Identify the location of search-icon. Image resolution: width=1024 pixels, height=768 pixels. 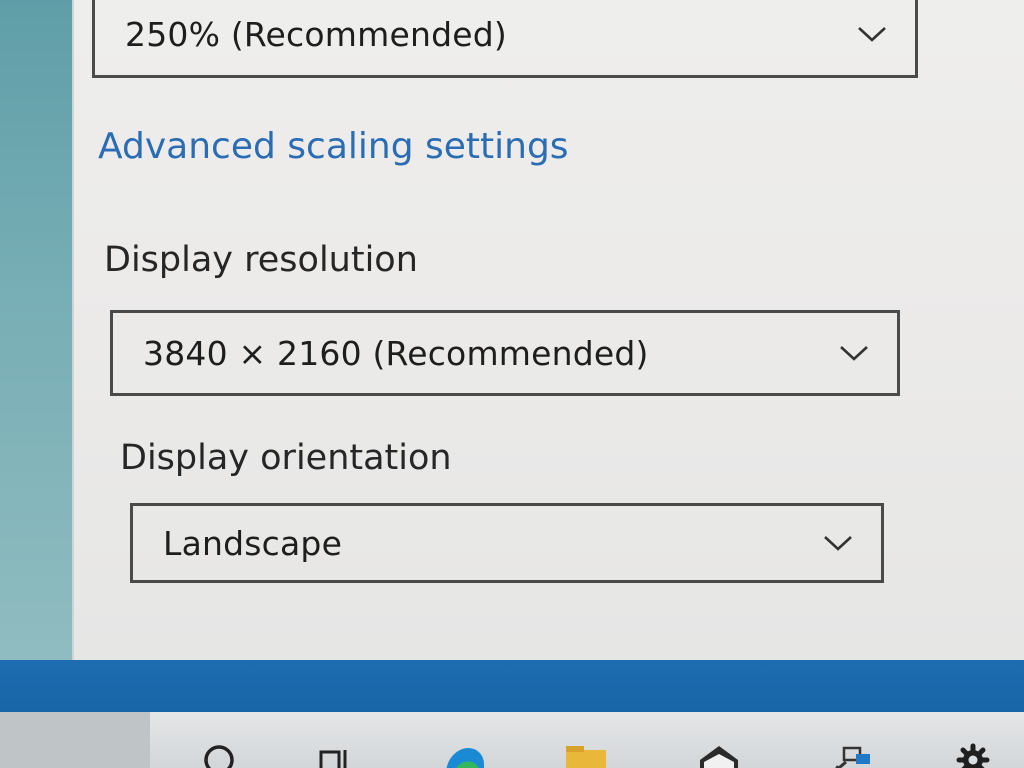
(219, 750).